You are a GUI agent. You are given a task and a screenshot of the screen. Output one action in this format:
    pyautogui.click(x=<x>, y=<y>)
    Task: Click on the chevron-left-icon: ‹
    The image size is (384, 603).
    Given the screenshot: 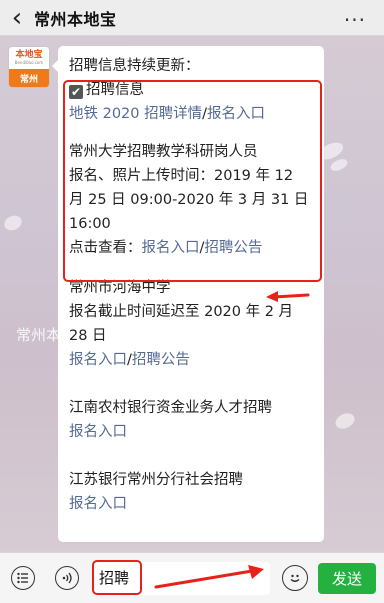 What is the action you would take?
    pyautogui.click(x=17, y=17)
    